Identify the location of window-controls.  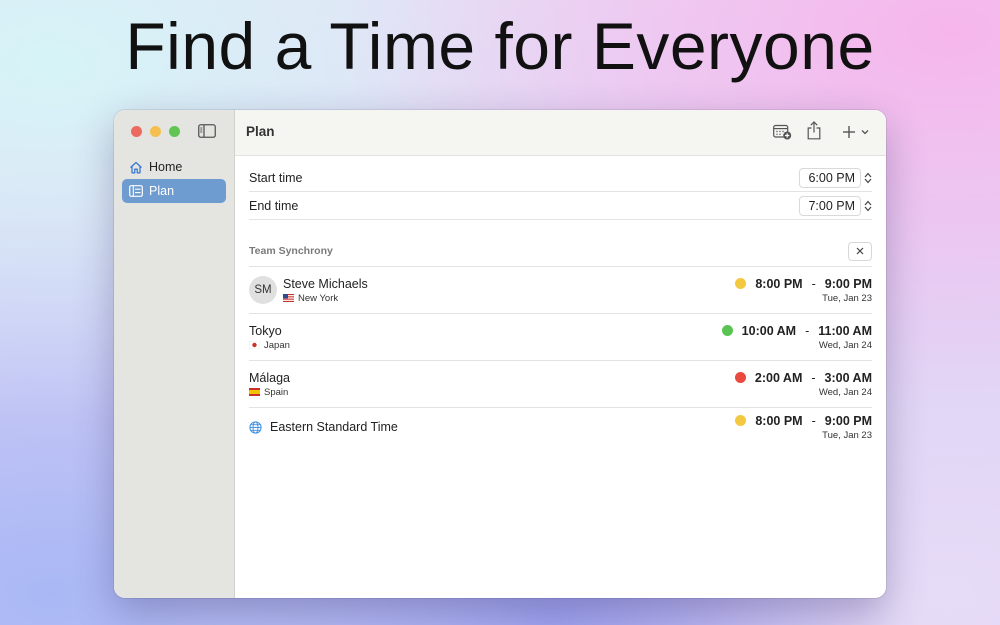
(155, 131).